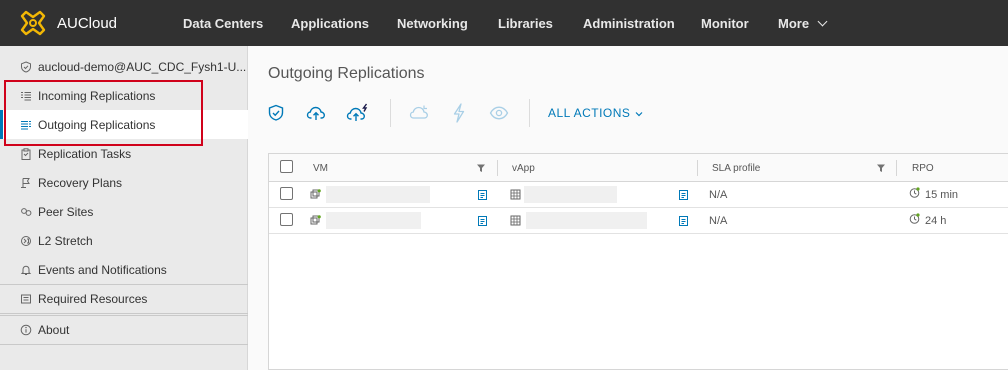 This screenshot has width=1008, height=370. What do you see at coordinates (26, 183) in the screenshot?
I see `recovery-plan-icon` at bounding box center [26, 183].